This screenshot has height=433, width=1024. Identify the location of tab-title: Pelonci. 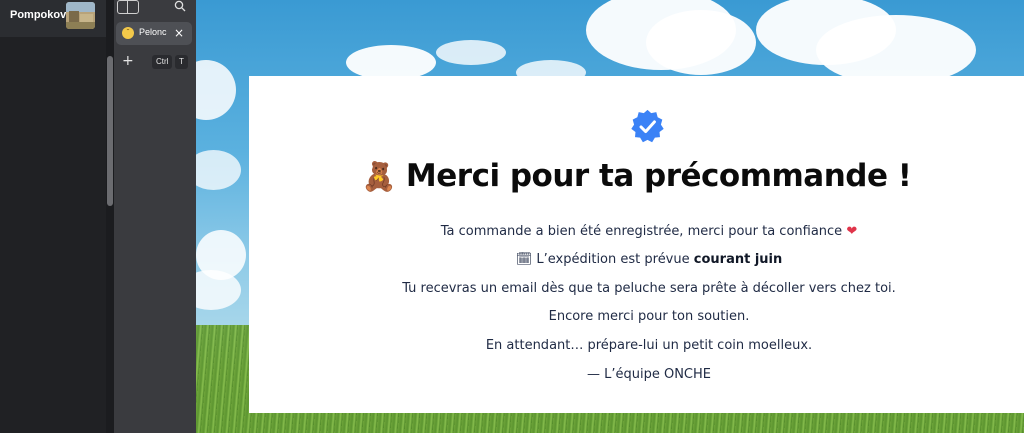
(153, 32).